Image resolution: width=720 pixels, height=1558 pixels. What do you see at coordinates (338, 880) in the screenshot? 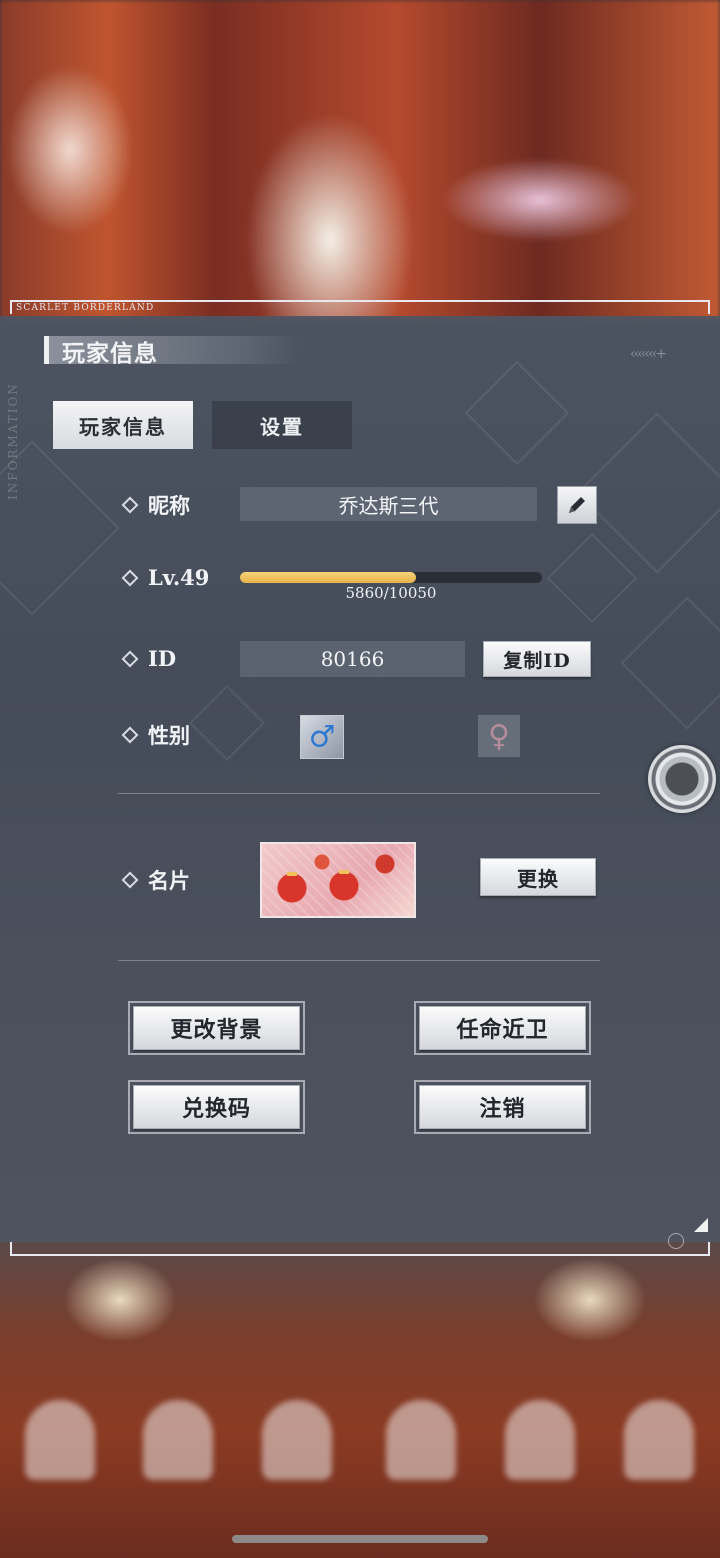
I see `namecard-preview` at bounding box center [338, 880].